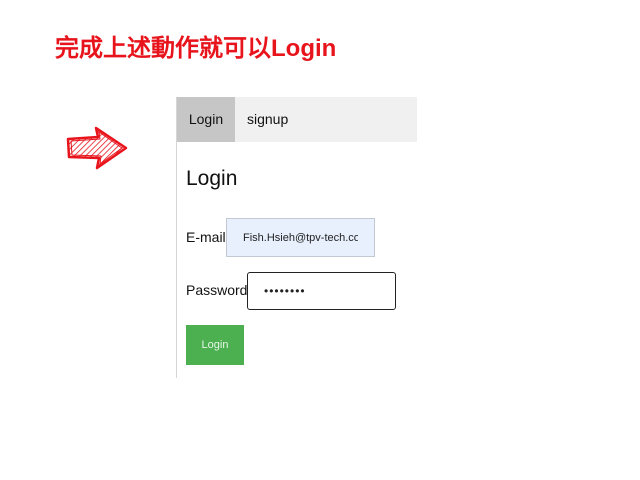 The image size is (640, 480). What do you see at coordinates (206, 237) in the screenshot?
I see `email-label: E-mail` at bounding box center [206, 237].